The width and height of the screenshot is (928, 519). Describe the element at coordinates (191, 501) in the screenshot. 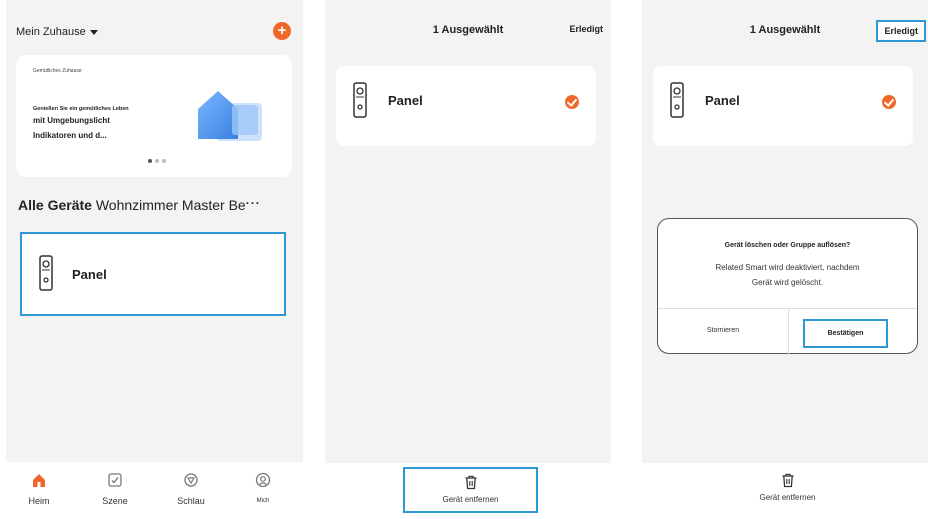

I see `tab-label: Schlau` at that location.